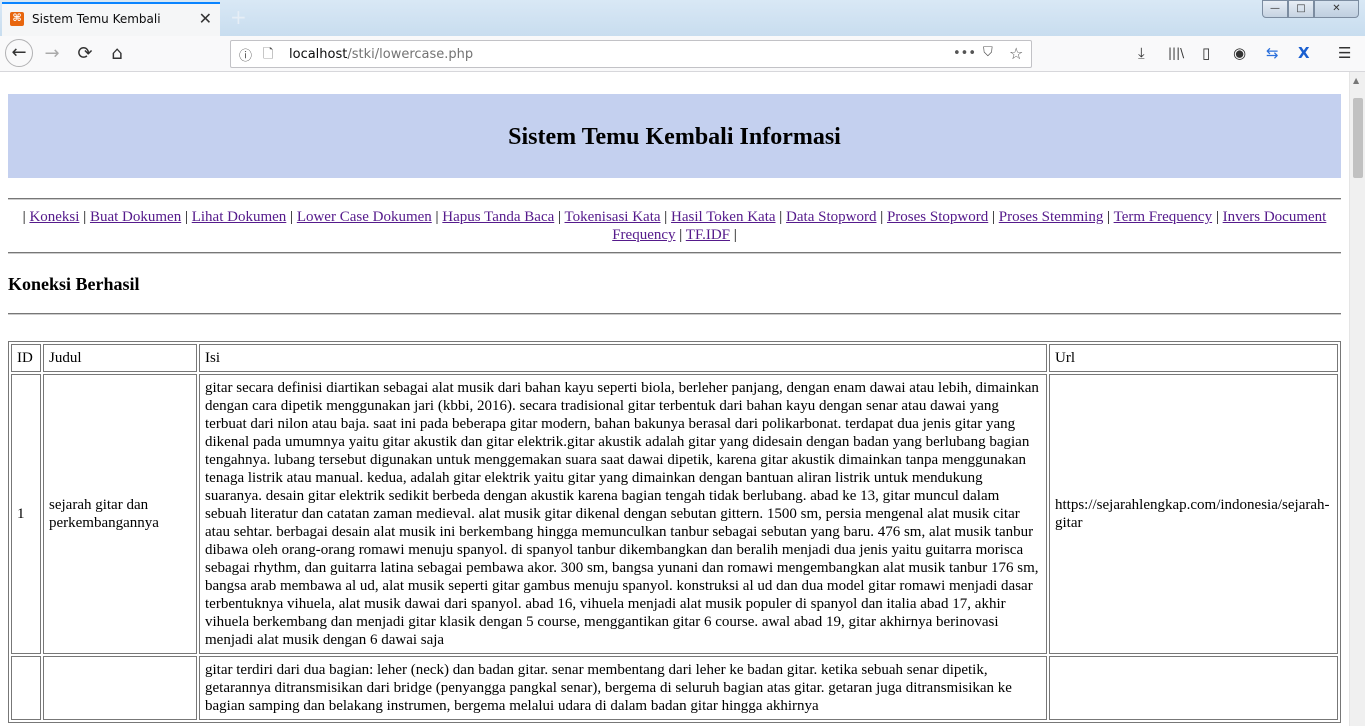 This screenshot has height=726, width=1365. I want to click on maximize-button: □, so click(1301, 9).